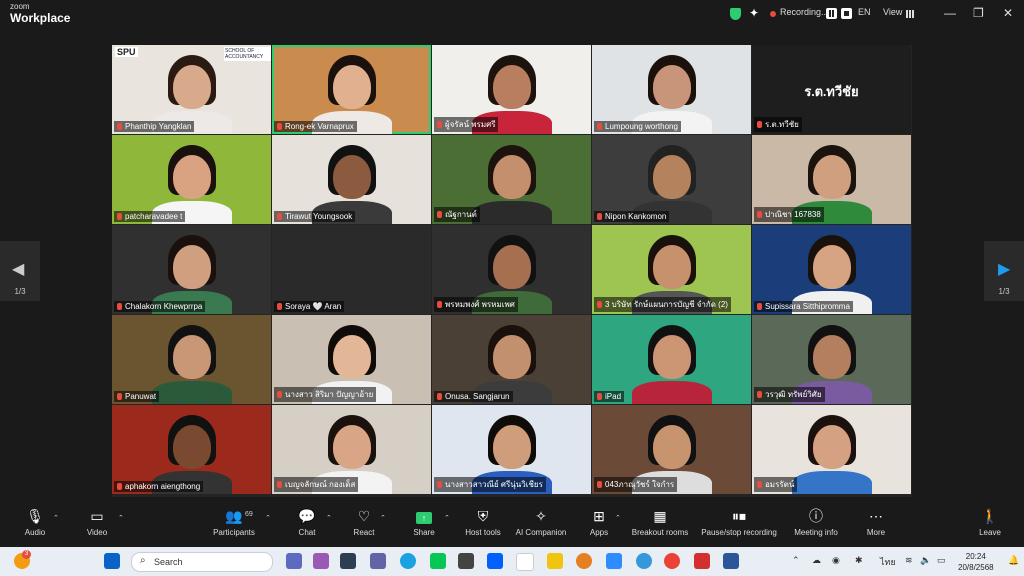 This screenshot has width=1024, height=576. I want to click on amazon-icon, so click(525, 562).